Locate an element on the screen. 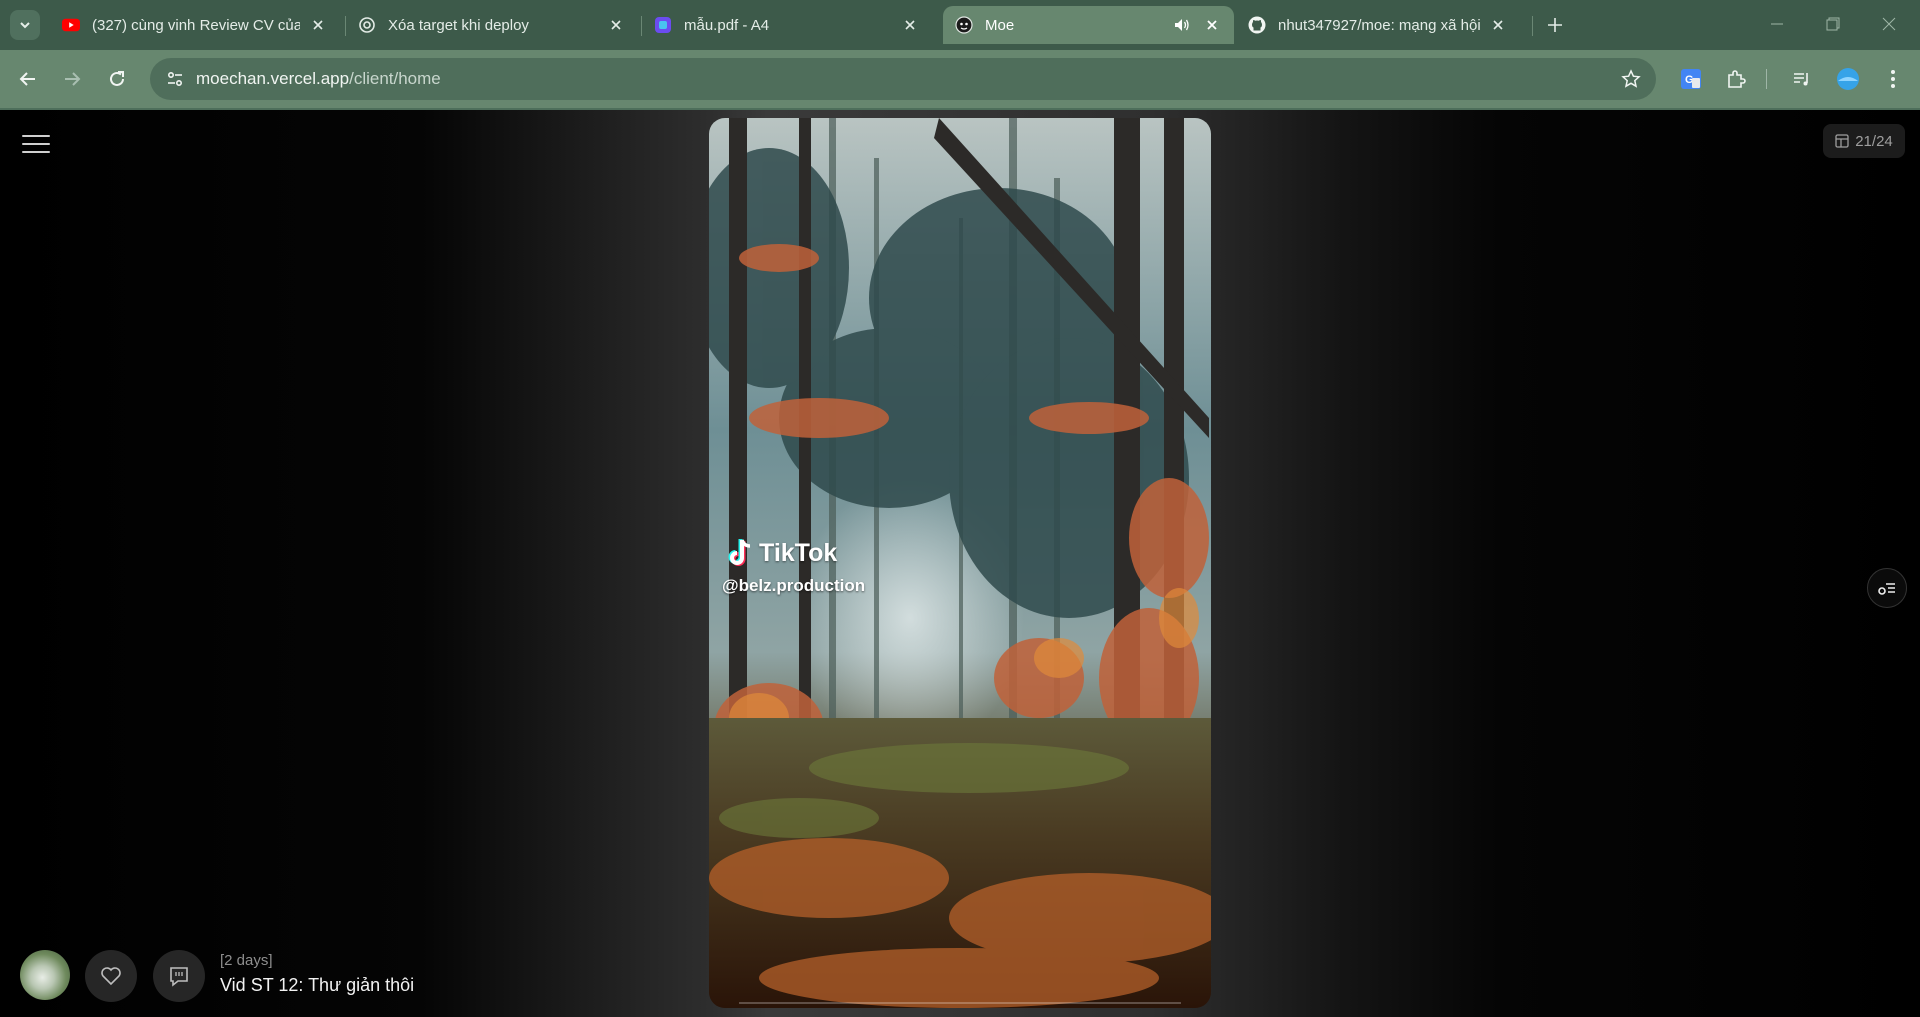 This screenshot has height=1017, width=1920. comment-button is located at coordinates (179, 976).